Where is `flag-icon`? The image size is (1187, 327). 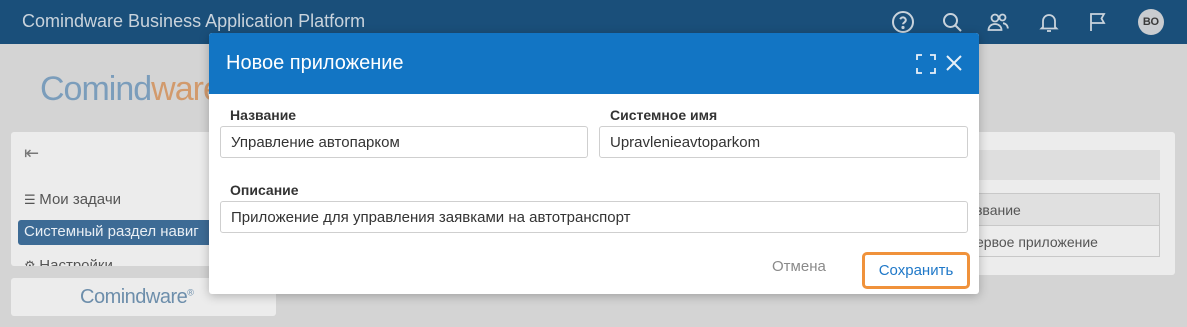
flag-icon is located at coordinates (1098, 22).